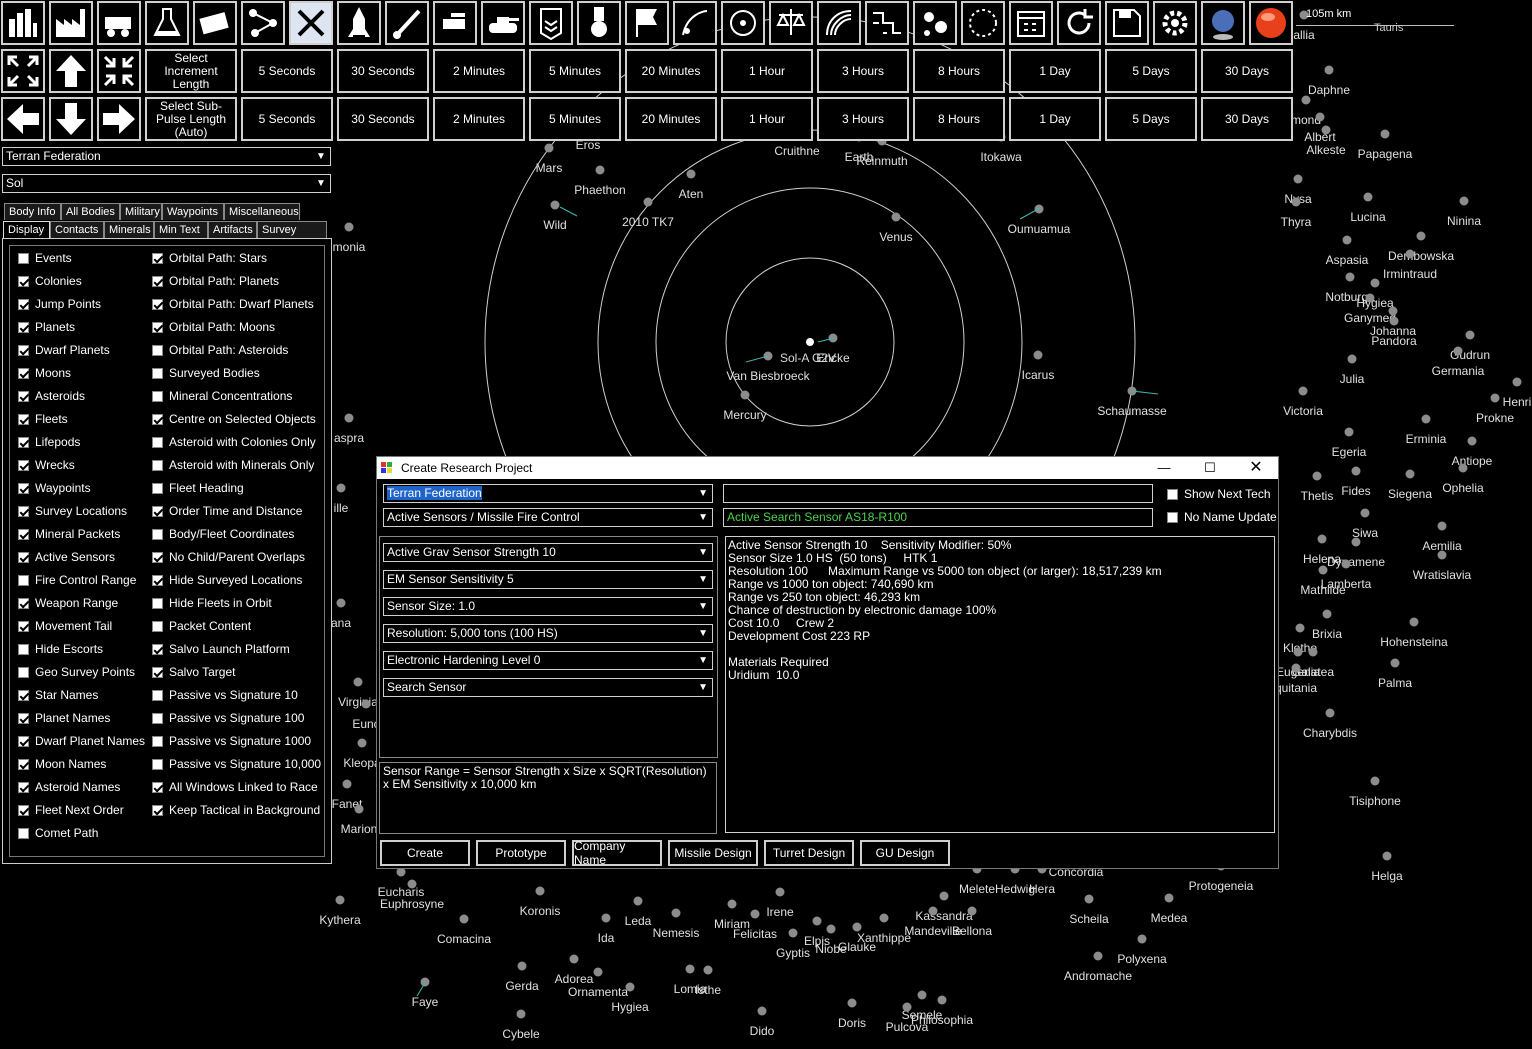 The height and width of the screenshot is (1049, 1532). I want to click on display-option-checkbox: Orbital Path: Dwarf Planets, so click(233, 304).